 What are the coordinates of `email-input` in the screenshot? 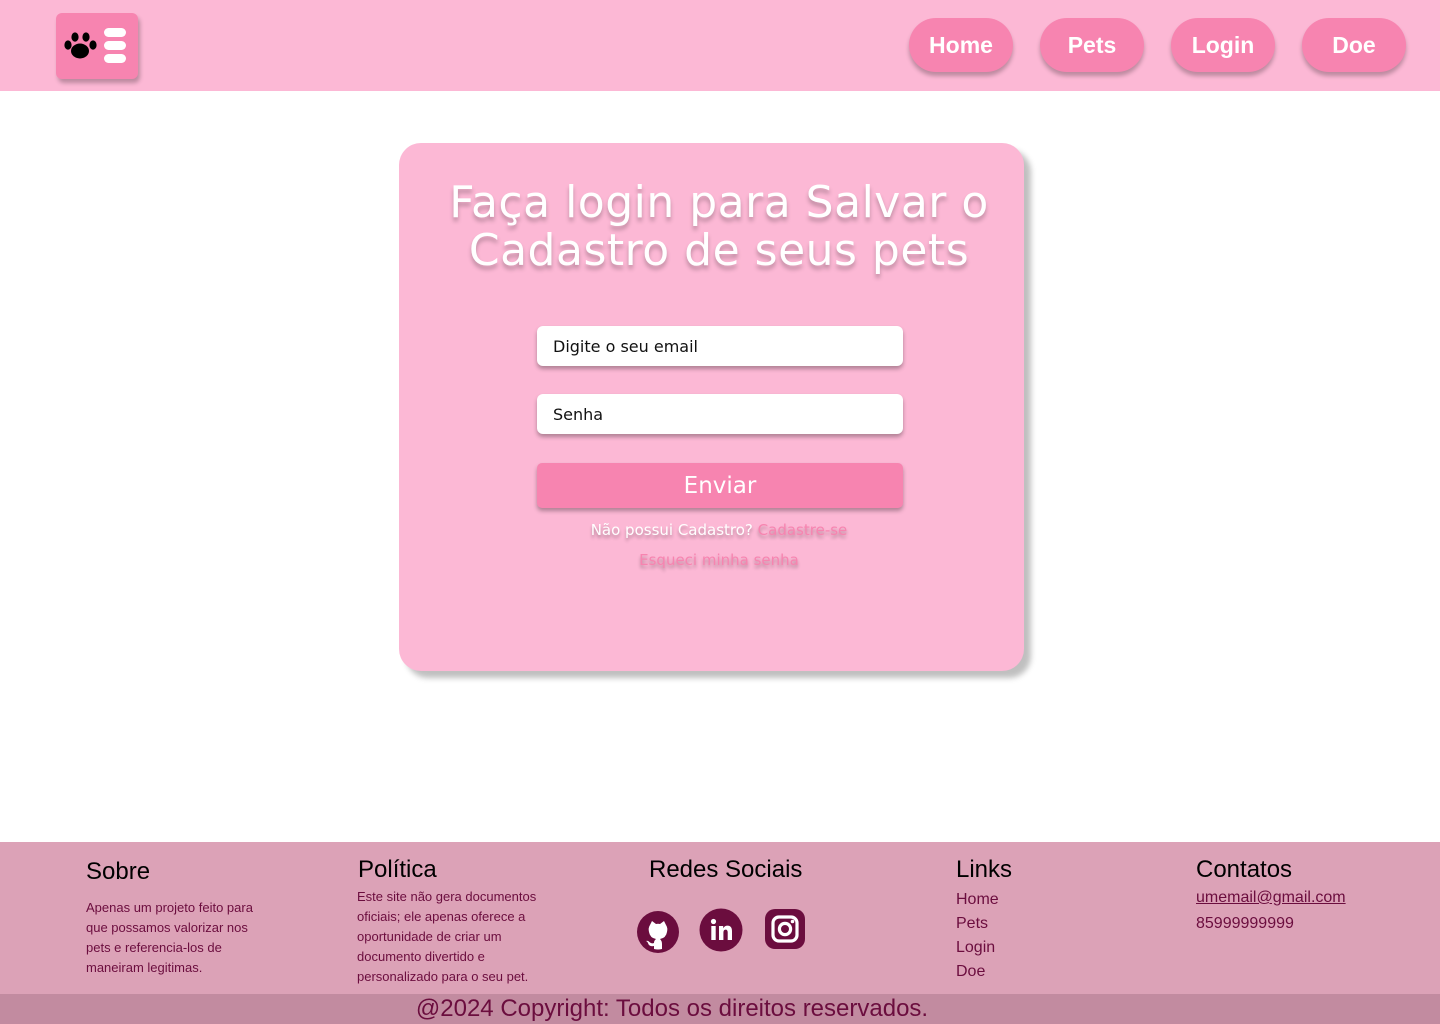 It's located at (720, 346).